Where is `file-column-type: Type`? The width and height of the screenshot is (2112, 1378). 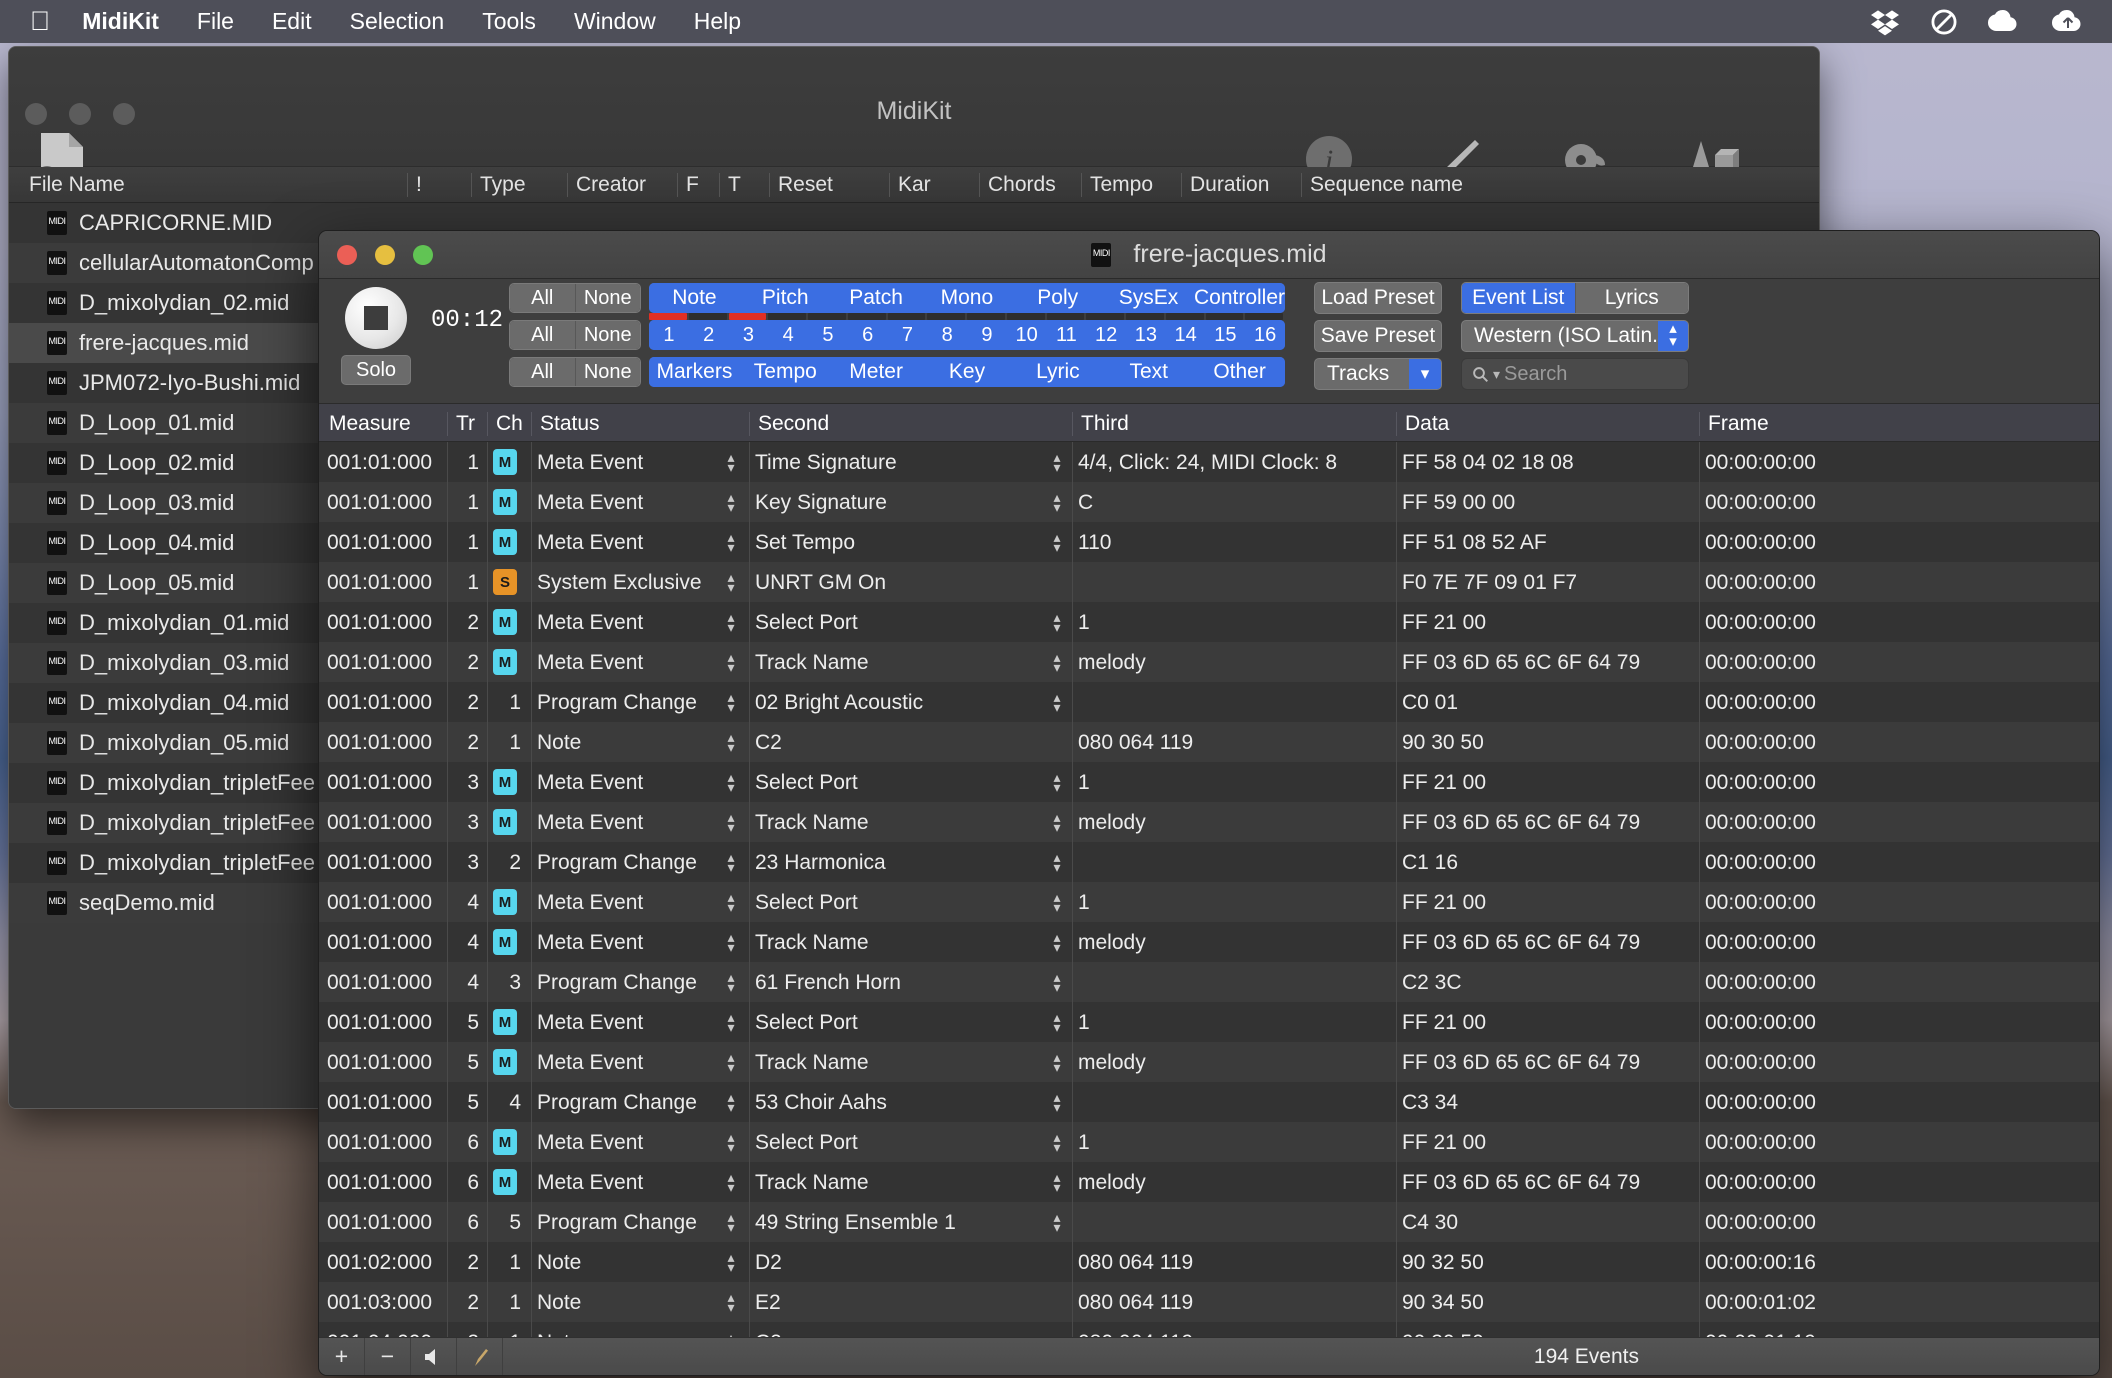 file-column-type: Type is located at coordinates (516, 185).